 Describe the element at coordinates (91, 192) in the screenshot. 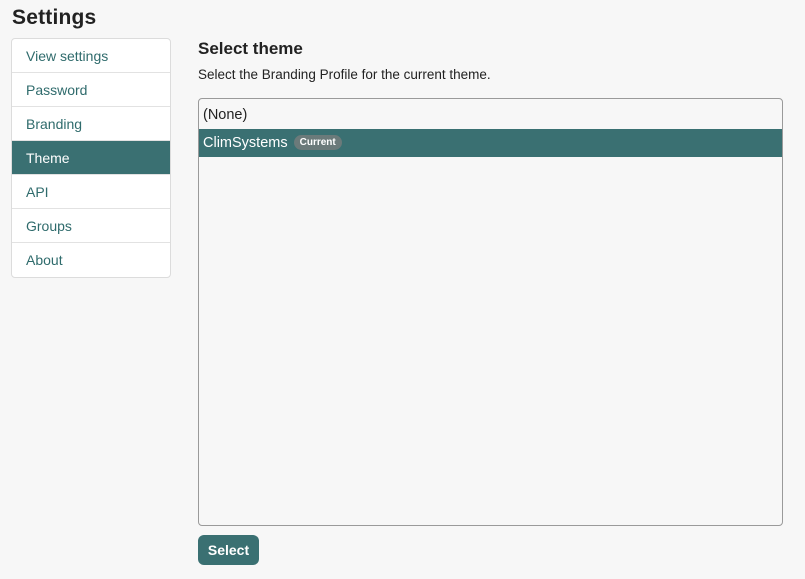

I see `sidebar-item-api: API` at that location.